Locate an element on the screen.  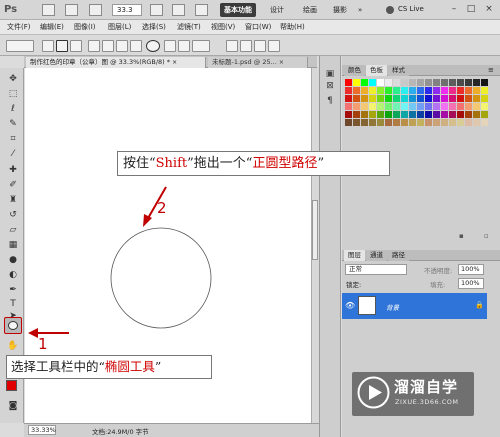
document-tab-inactive: 未标题-1.psd @ 25... × is located at coordinates (258, 62).